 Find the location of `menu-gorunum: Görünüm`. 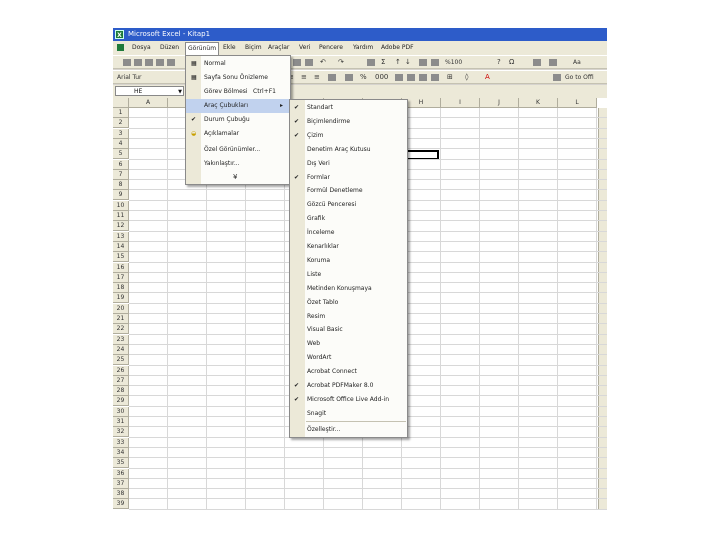

menu-gorunum: Görünüm is located at coordinates (202, 48).